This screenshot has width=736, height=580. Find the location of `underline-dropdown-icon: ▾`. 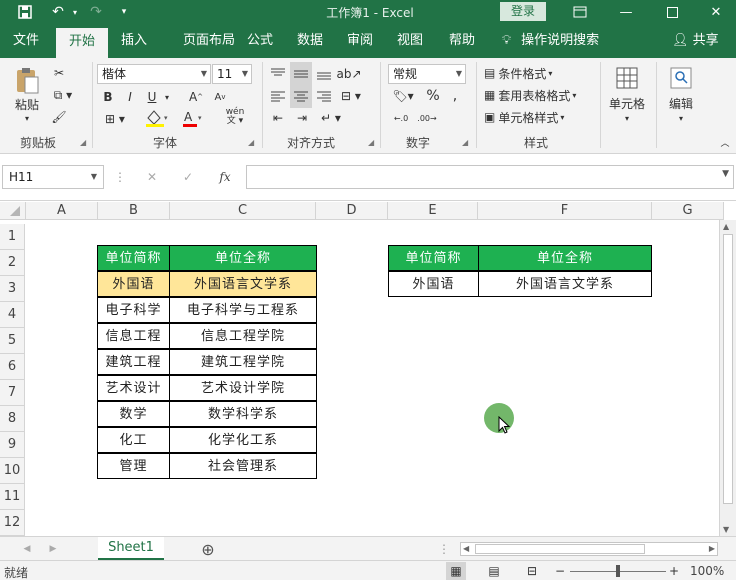

underline-dropdown-icon: ▾ is located at coordinates (167, 97).